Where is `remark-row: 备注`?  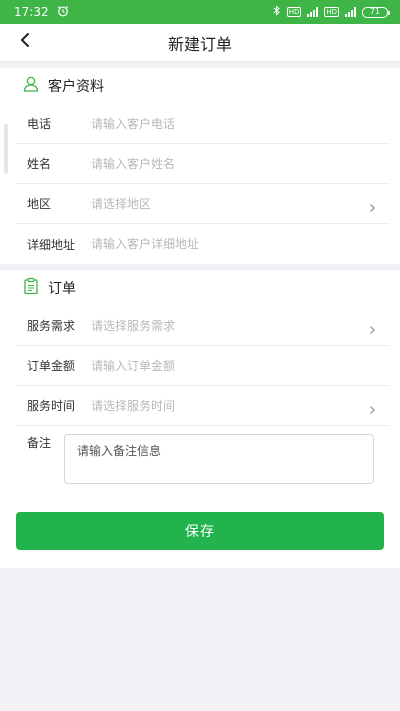 remark-row: 备注 is located at coordinates (200, 457).